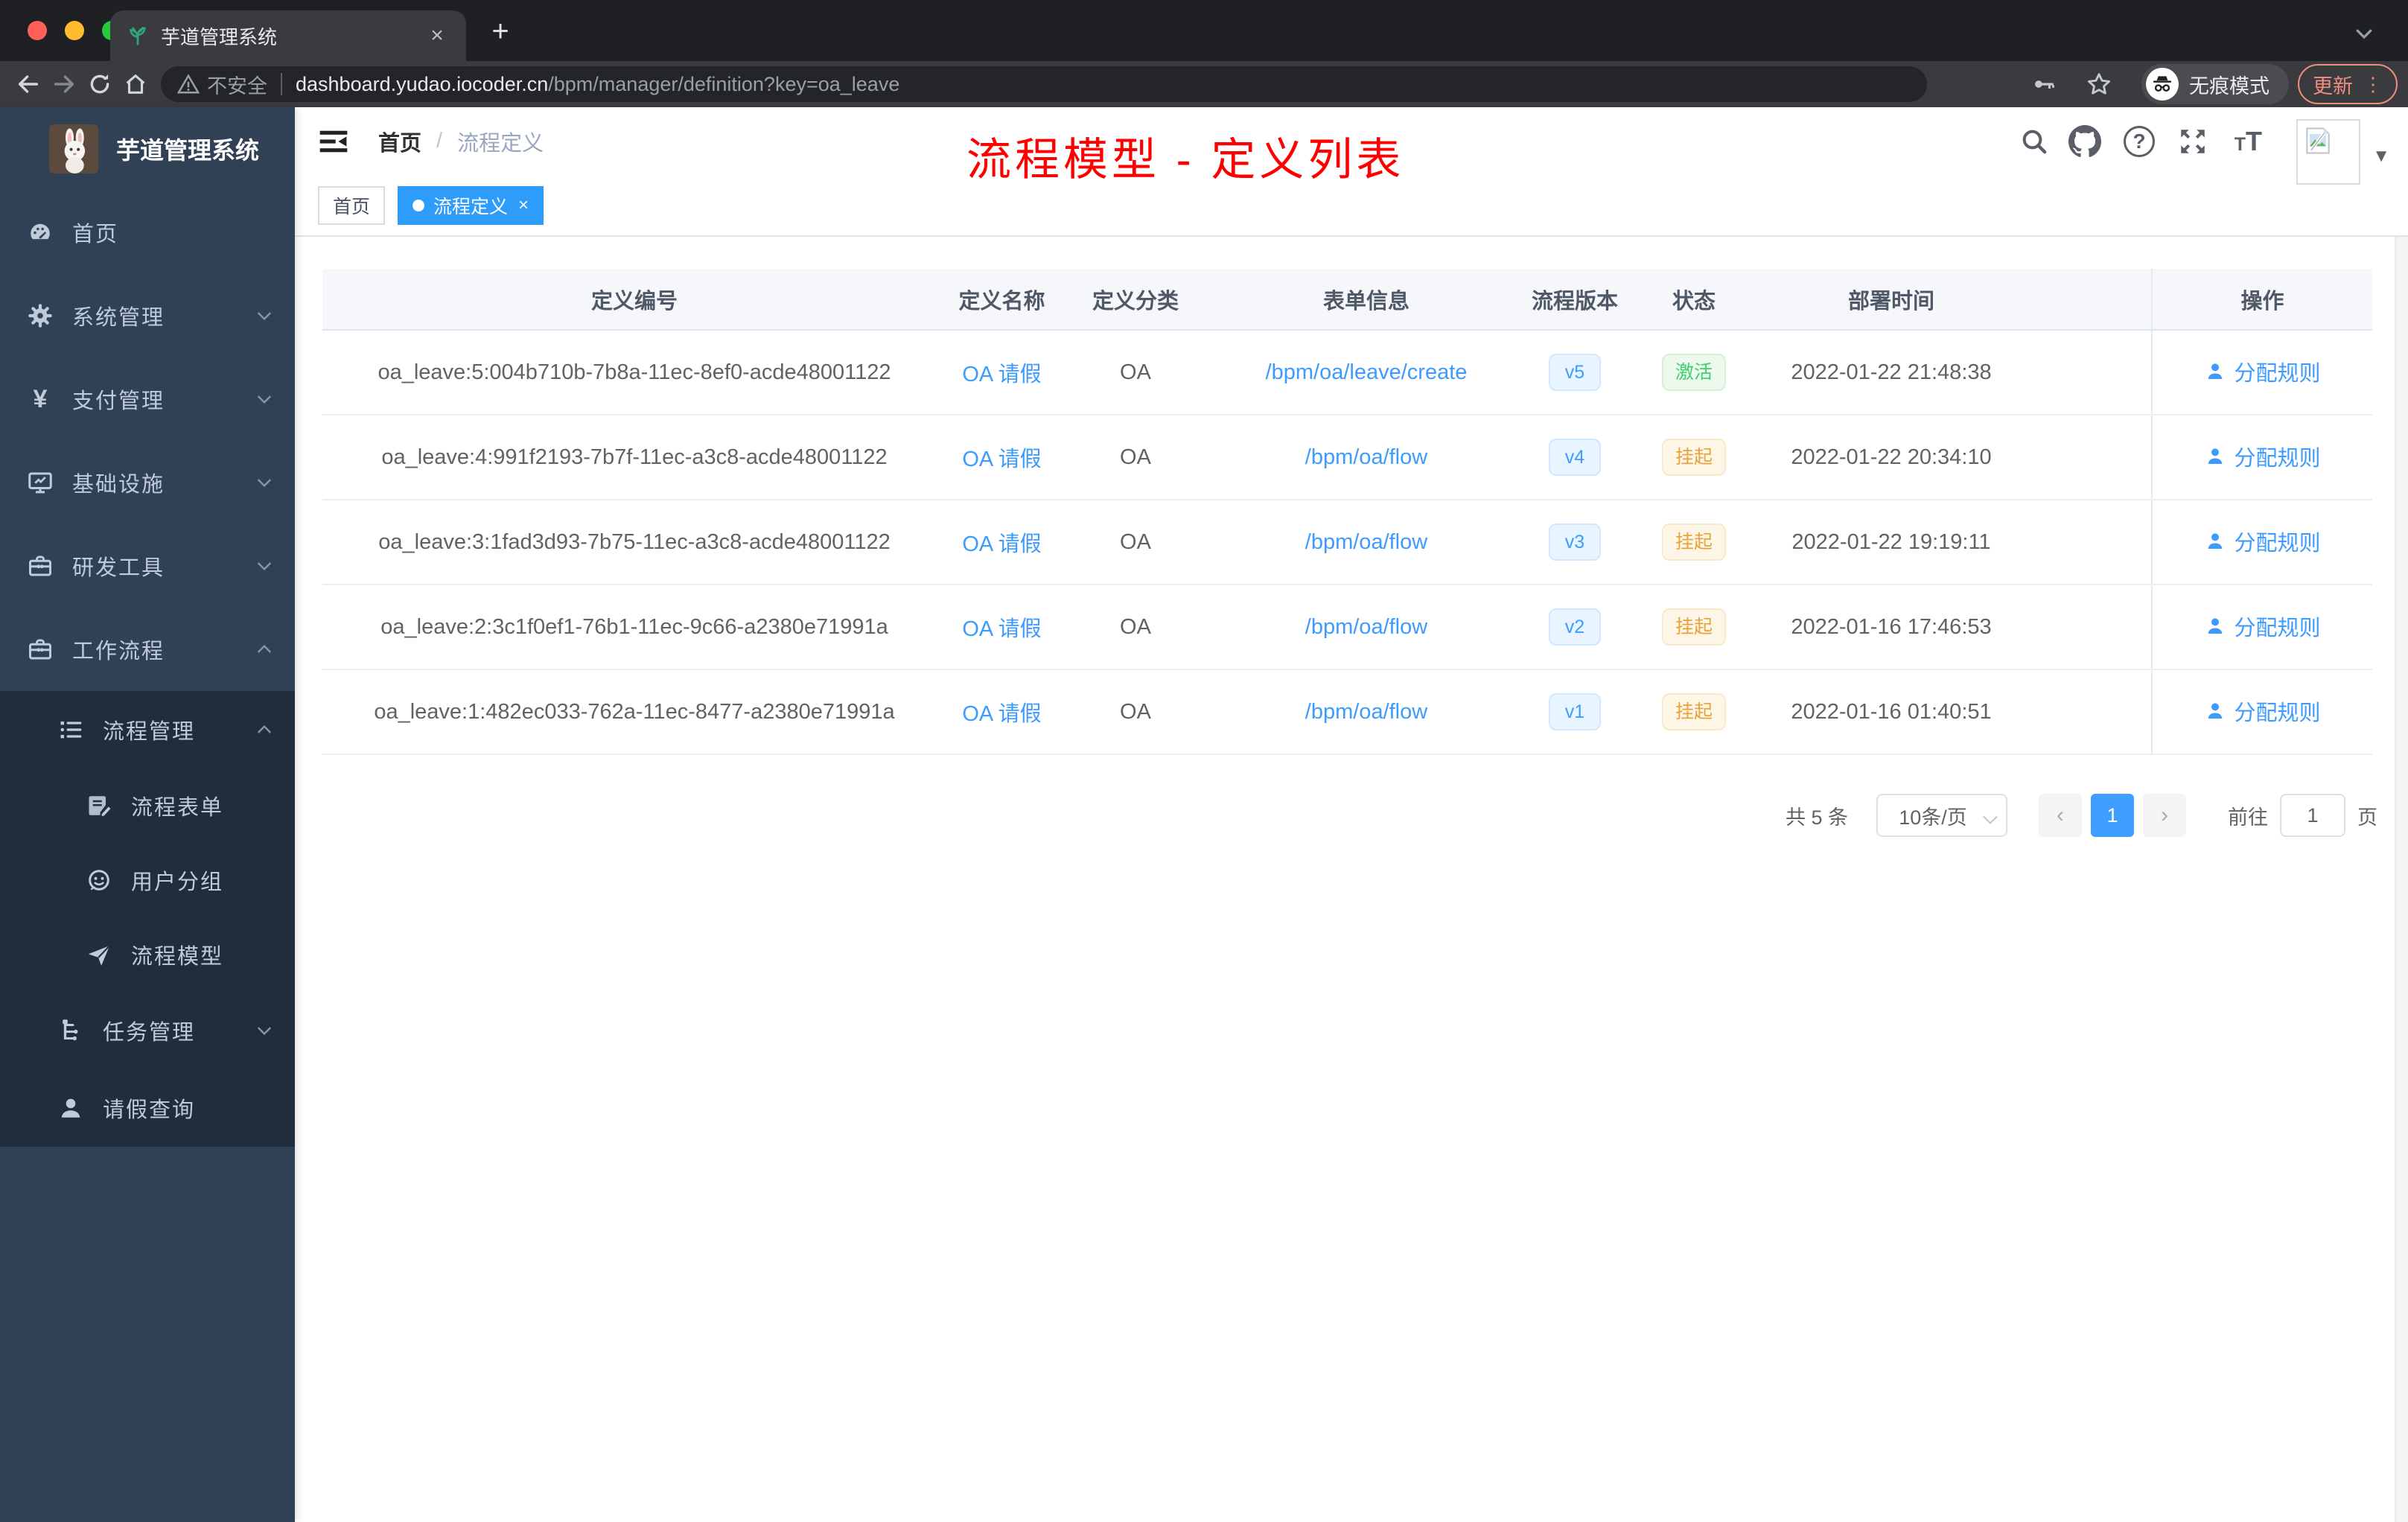 This screenshot has width=2408, height=1522. What do you see at coordinates (2088, 300) in the screenshot?
I see `col-filler` at bounding box center [2088, 300].